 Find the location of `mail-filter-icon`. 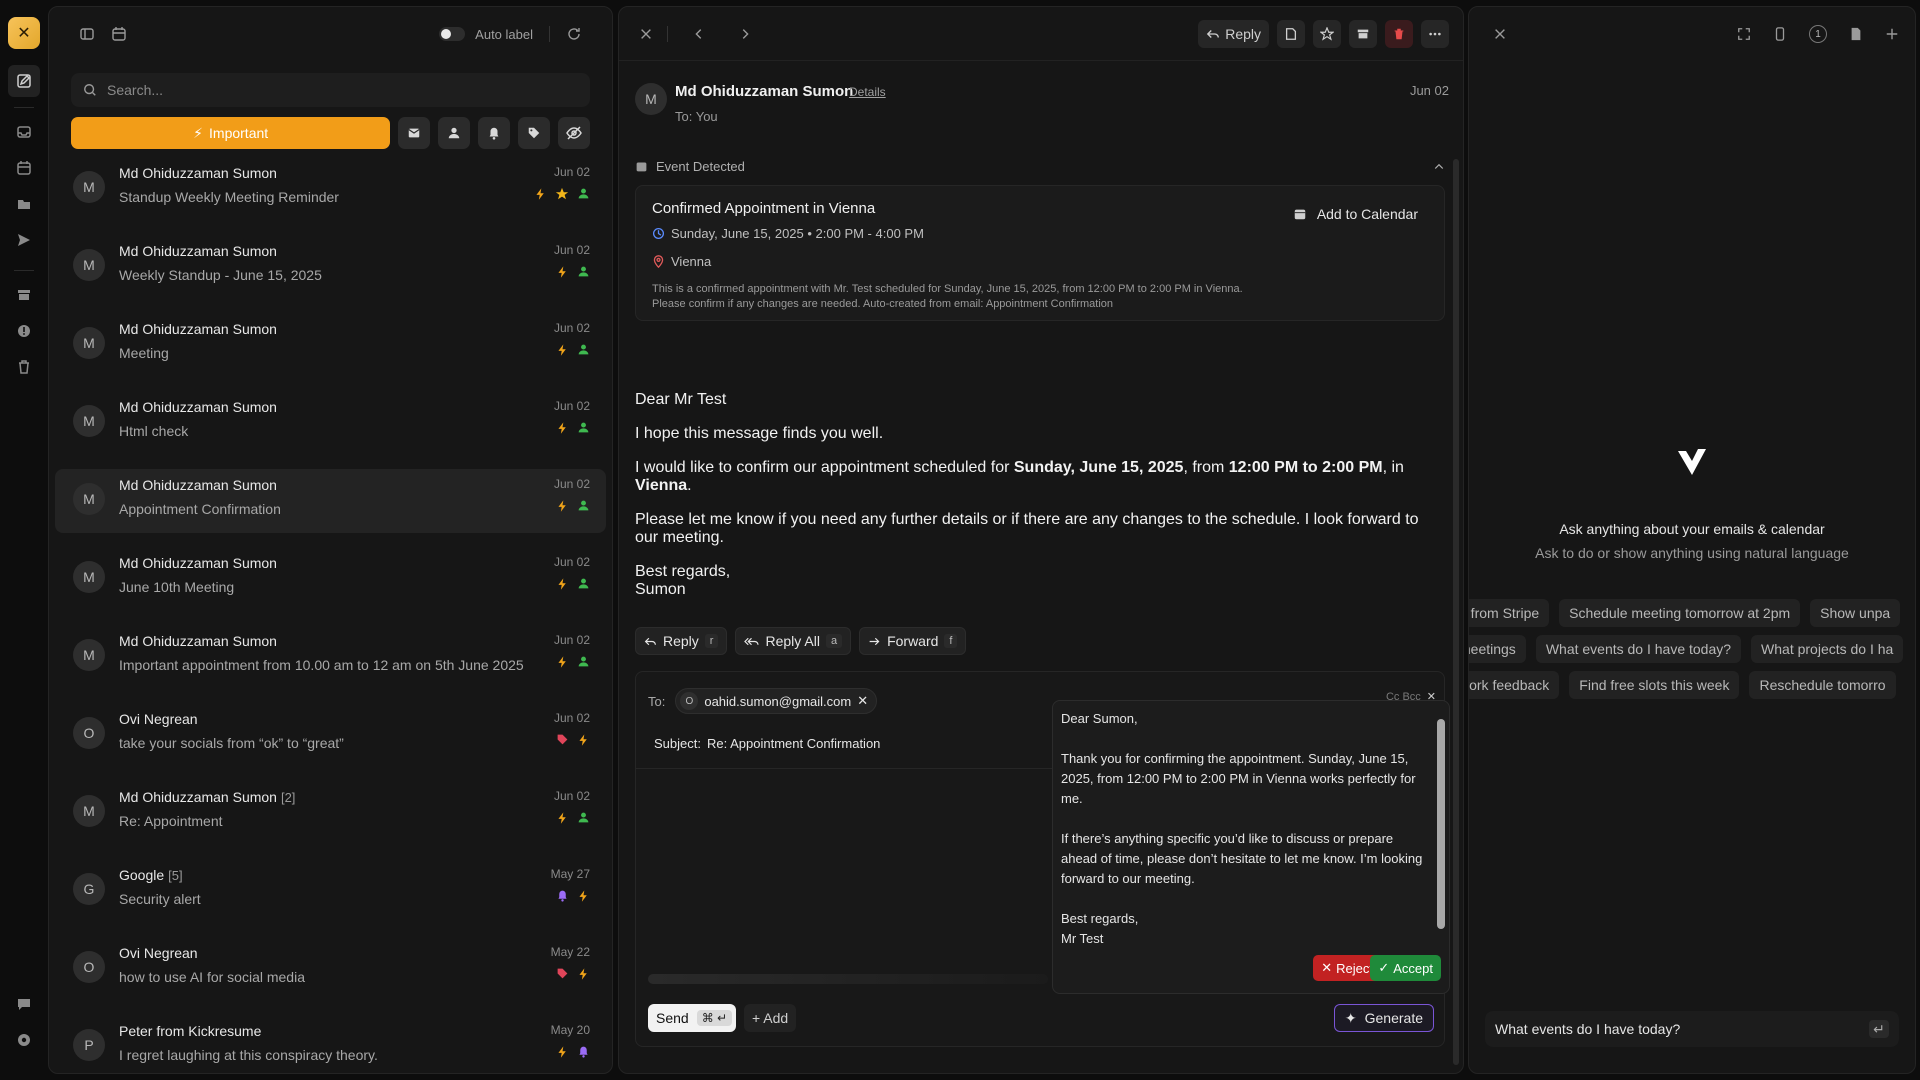

mail-filter-icon is located at coordinates (414, 133).